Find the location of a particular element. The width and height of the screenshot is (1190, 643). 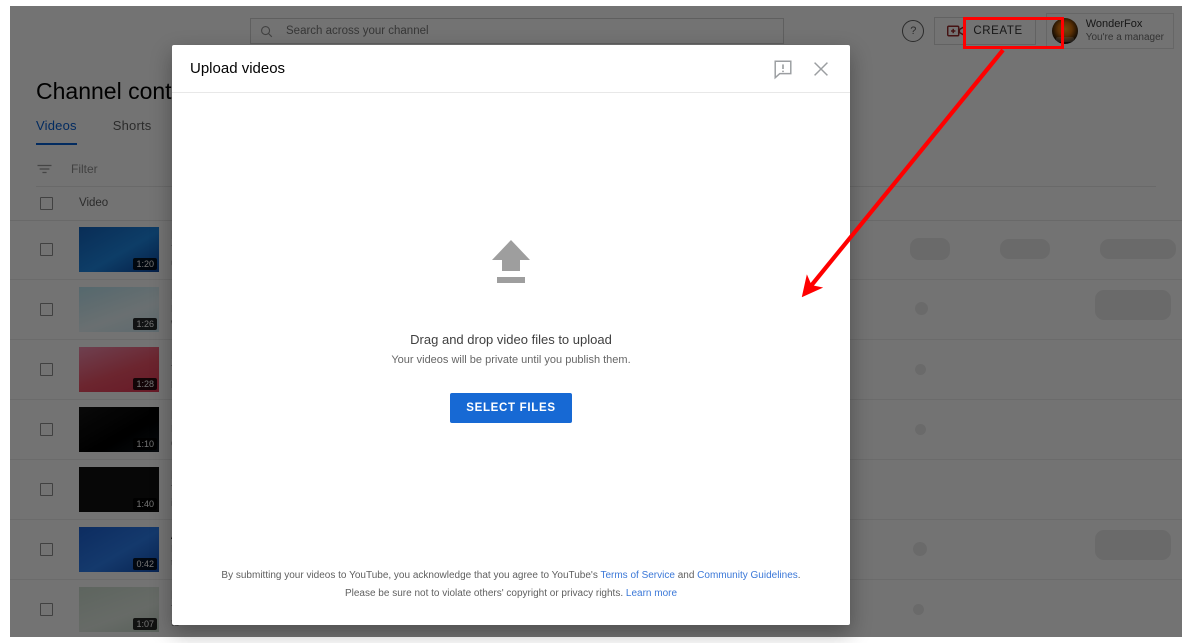

footer-text-3: . is located at coordinates (799, 575).